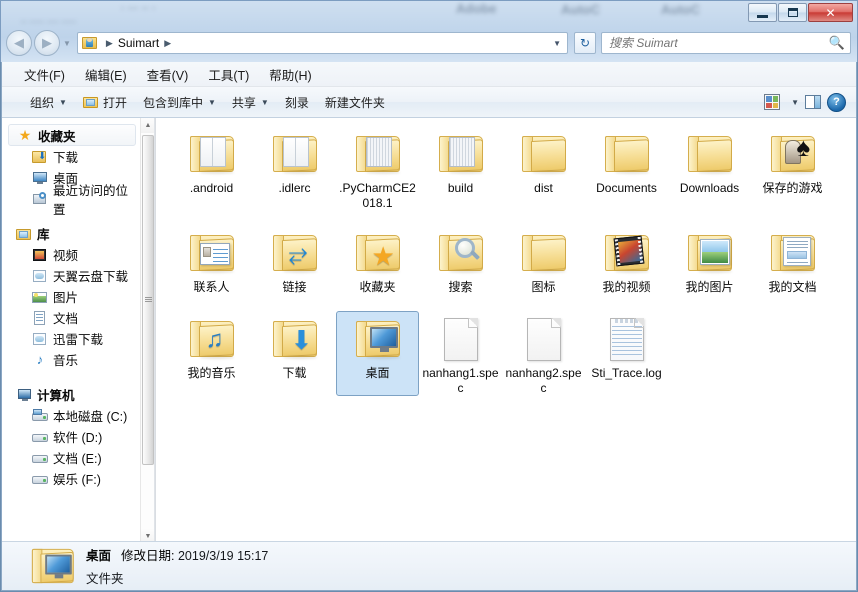 This screenshot has height=592, width=858. I want to click on file-item: 搜索, so click(460, 261).